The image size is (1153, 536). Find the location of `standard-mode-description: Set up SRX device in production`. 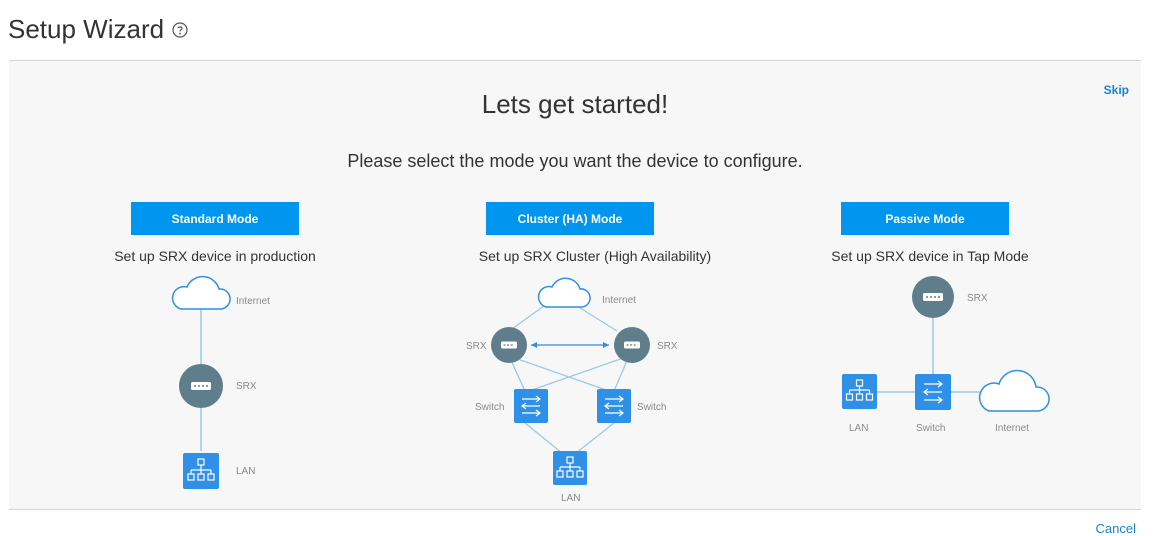

standard-mode-description: Set up SRX device in production is located at coordinates (215, 256).